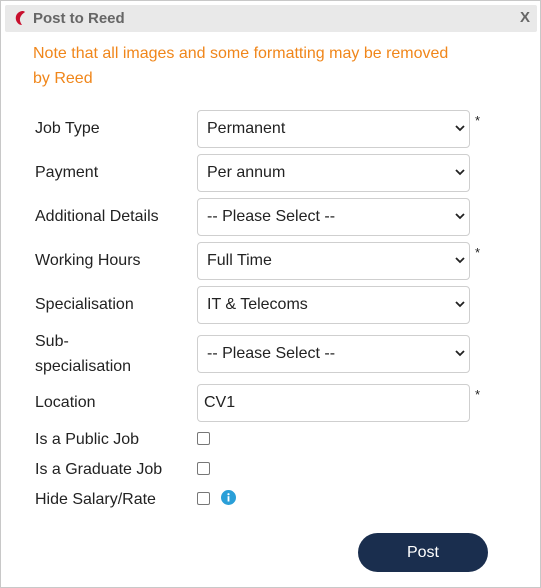 The height and width of the screenshot is (588, 541). I want to click on reed-logo-icon, so click(20, 18).